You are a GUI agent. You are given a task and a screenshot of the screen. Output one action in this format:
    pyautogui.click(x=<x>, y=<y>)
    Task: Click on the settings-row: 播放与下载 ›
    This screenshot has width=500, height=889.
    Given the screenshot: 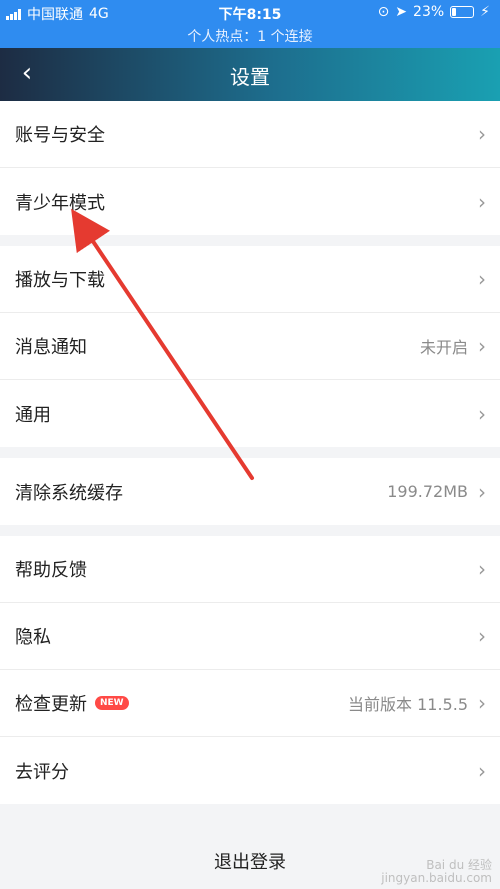 What is the action you would take?
    pyautogui.click(x=250, y=279)
    